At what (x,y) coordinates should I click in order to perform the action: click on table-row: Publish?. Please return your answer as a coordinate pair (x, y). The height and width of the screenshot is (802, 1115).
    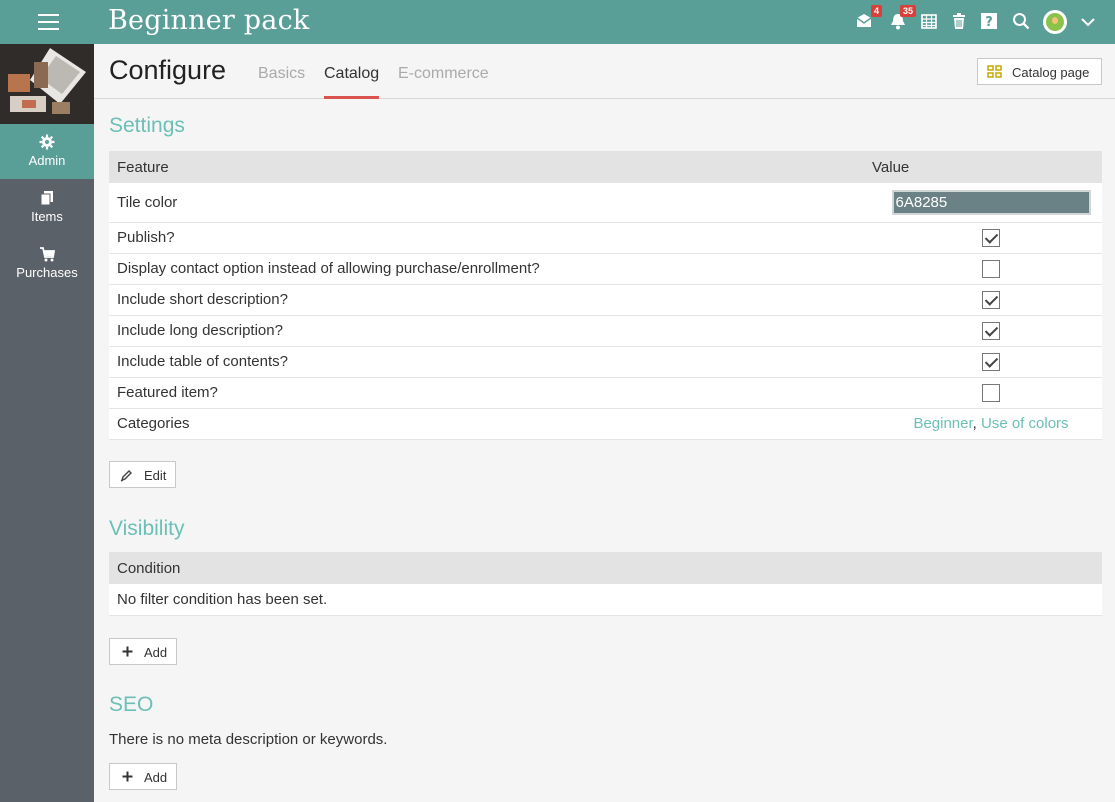
    Looking at the image, I should click on (605, 238).